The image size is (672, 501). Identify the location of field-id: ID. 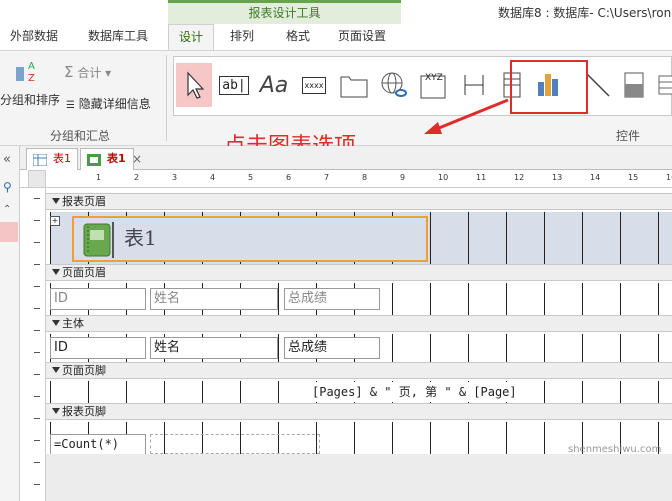
(98, 348).